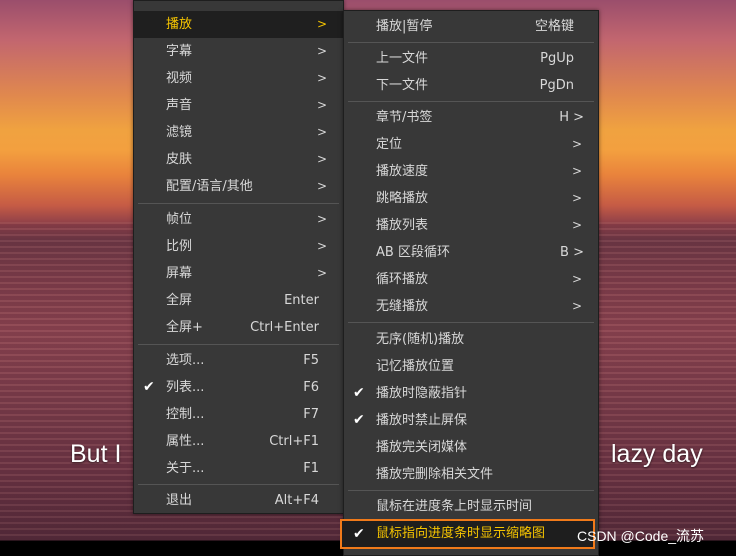  Describe the element at coordinates (471, 306) in the screenshot. I see `submenu-item-gapless: 无缝播放 >` at that location.